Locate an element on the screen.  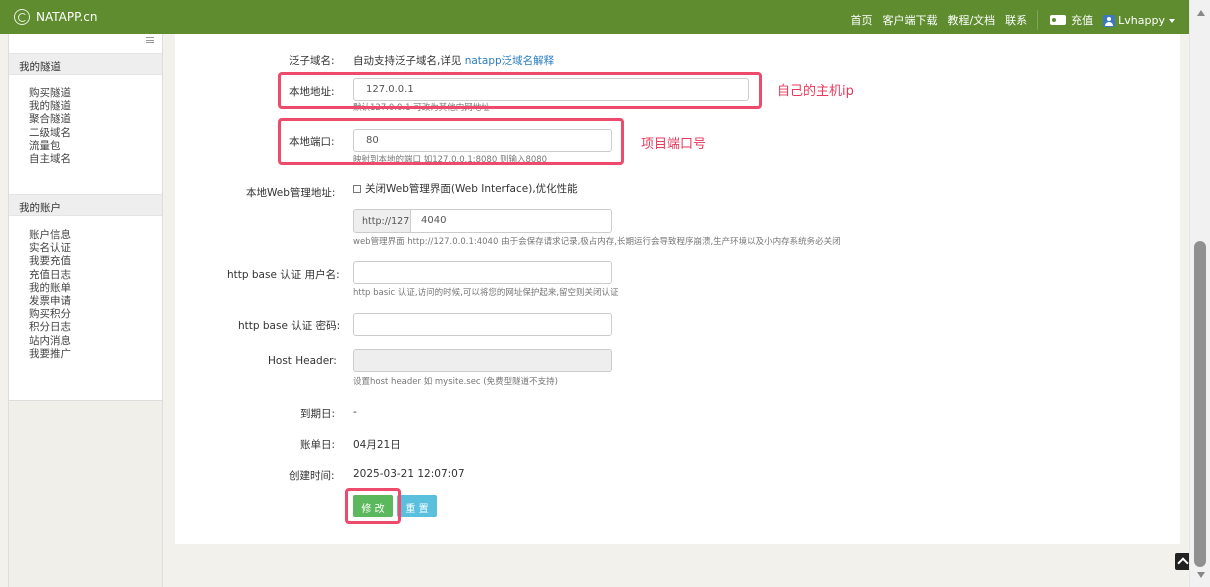
scroll-down-icon is located at coordinates (1201, 575).